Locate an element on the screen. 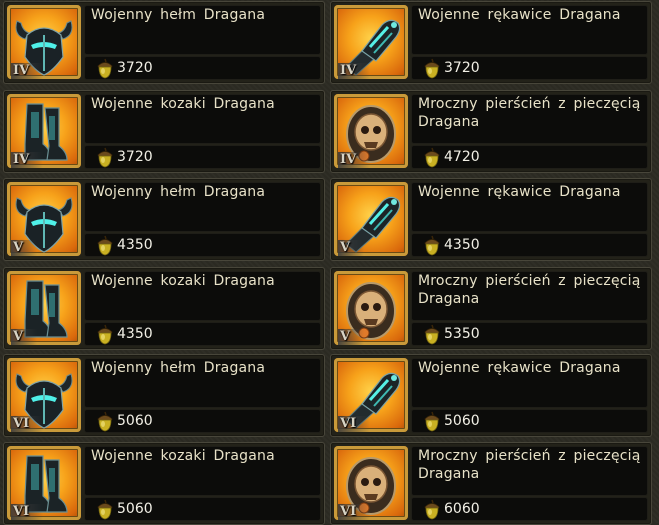 Image resolution: width=659 pixels, height=525 pixels. helmet-icon: IV is located at coordinates (44, 42).